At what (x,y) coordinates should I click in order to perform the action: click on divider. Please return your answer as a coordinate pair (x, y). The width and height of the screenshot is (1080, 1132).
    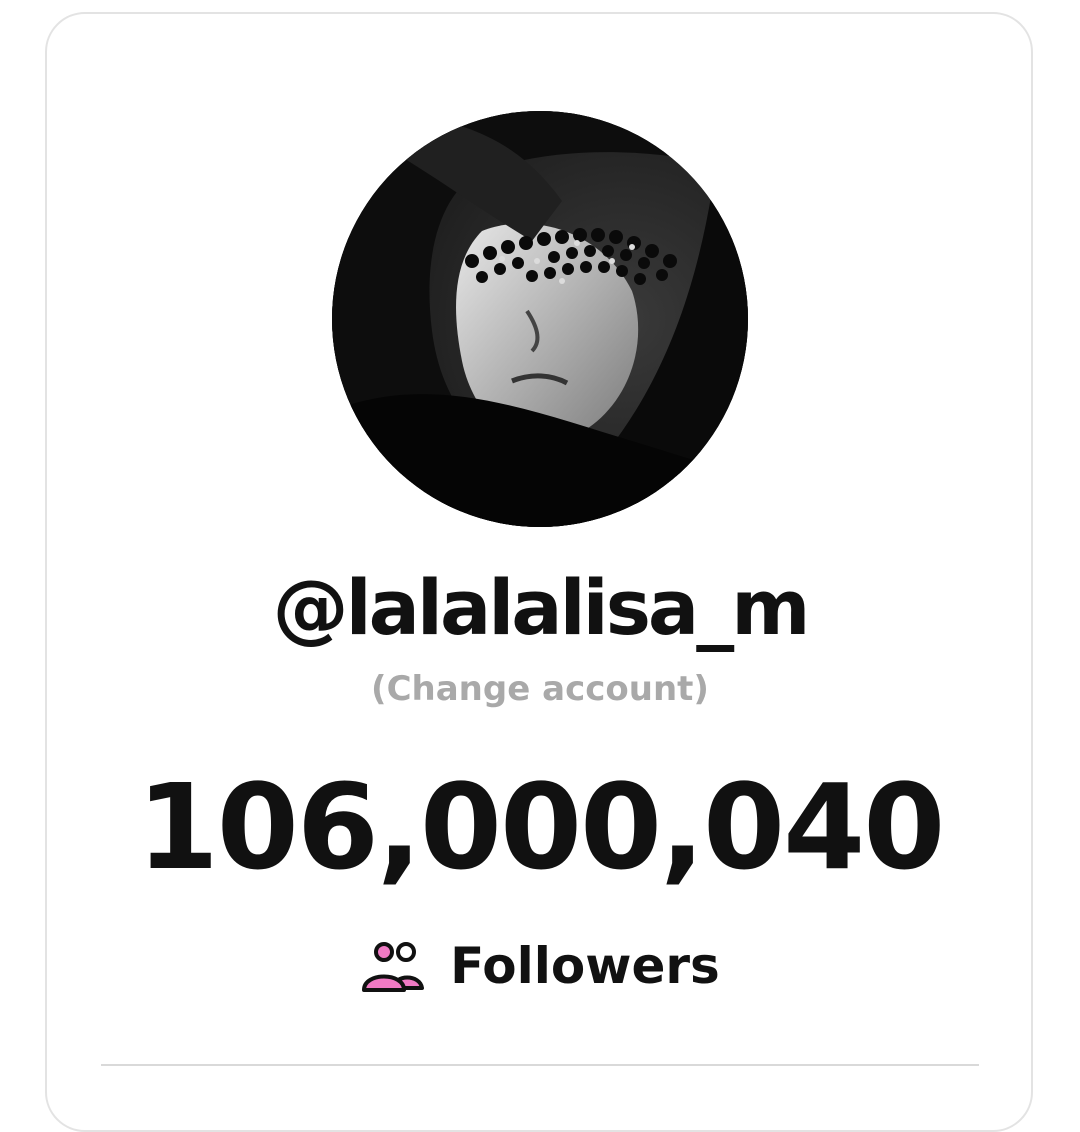
    Looking at the image, I should click on (540, 1065).